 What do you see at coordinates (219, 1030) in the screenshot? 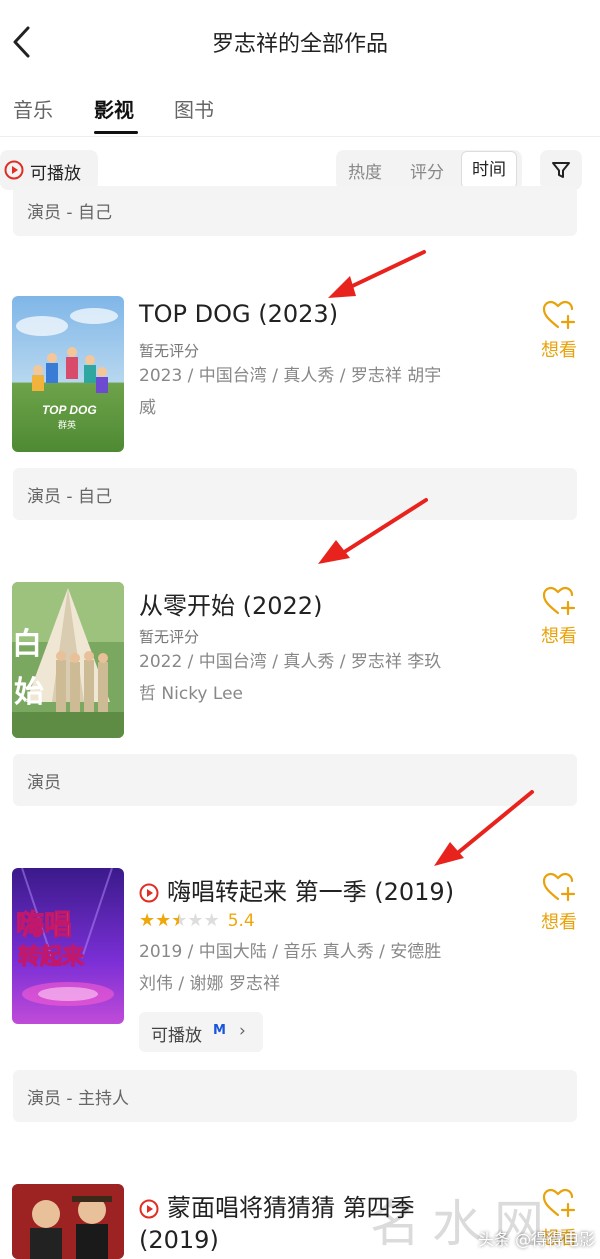
I see `mango-tv-logo-icon: M` at bounding box center [219, 1030].